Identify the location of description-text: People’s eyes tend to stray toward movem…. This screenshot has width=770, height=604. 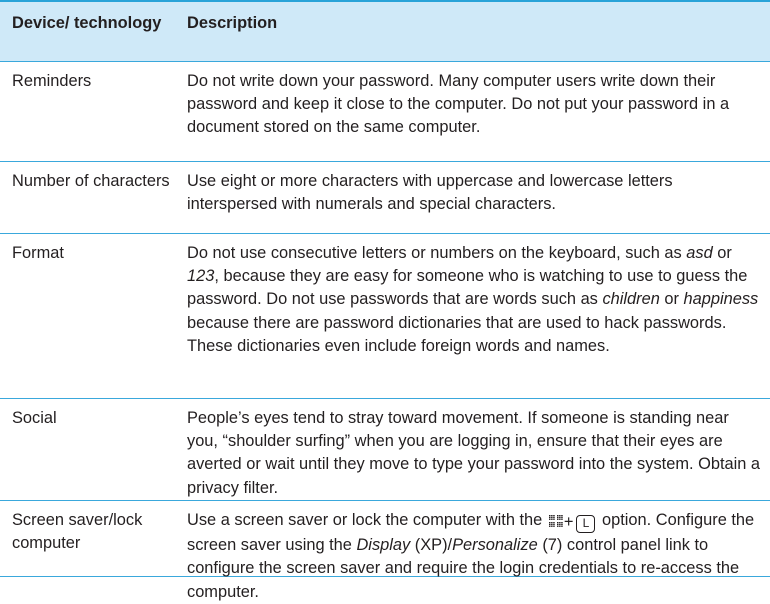
(474, 453).